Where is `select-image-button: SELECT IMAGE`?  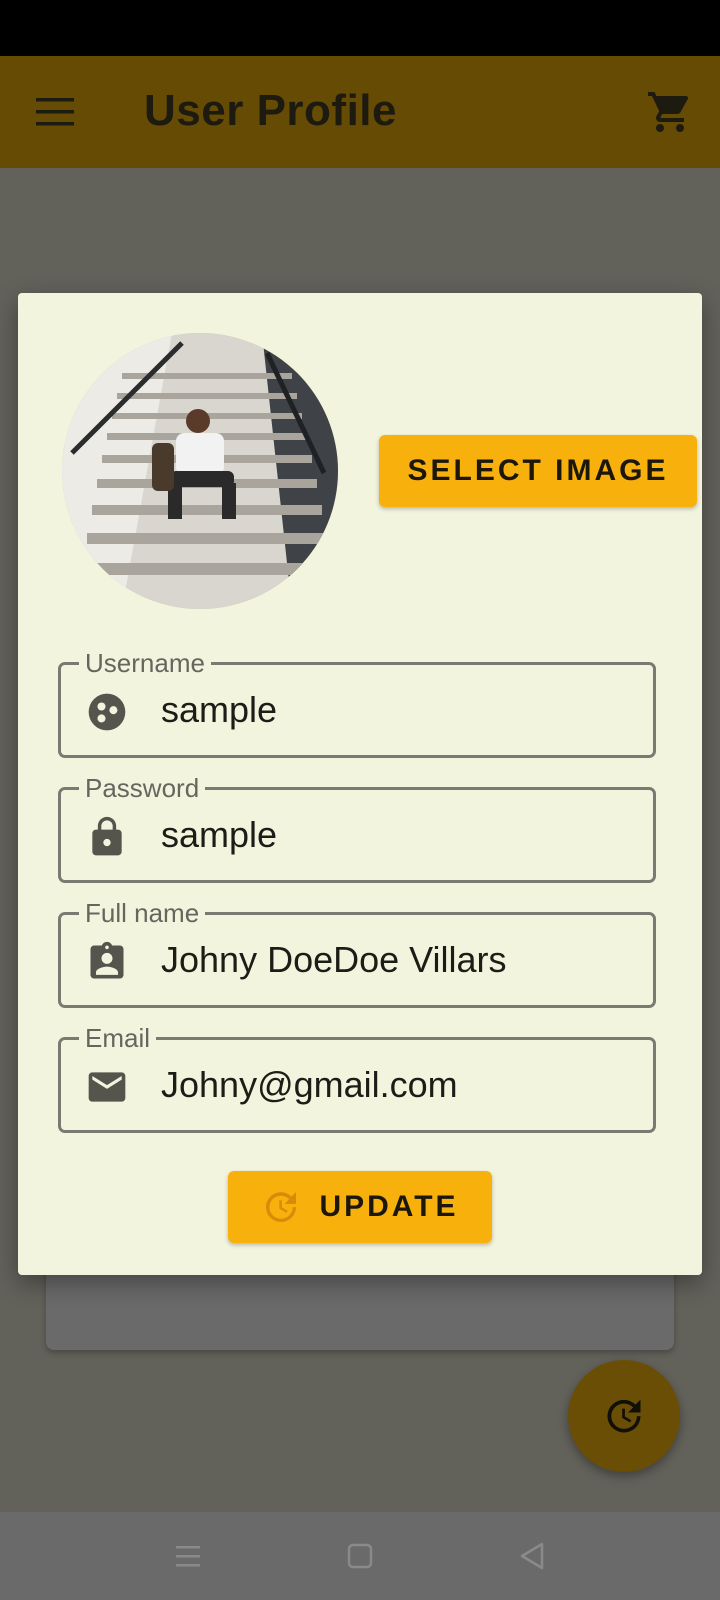 select-image-button: SELECT IMAGE is located at coordinates (538, 471).